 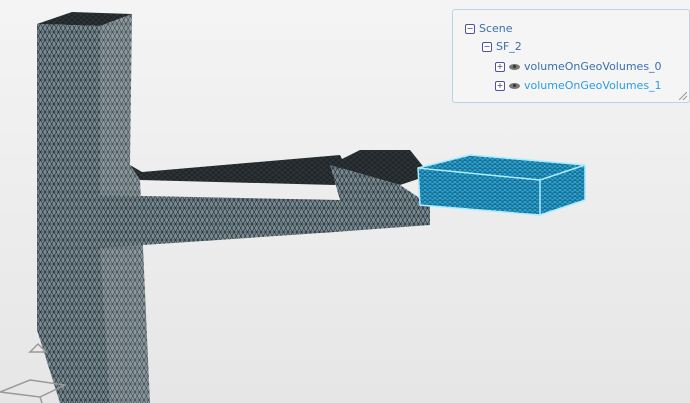 What do you see at coordinates (683, 96) in the screenshot?
I see `resize-handle` at bounding box center [683, 96].